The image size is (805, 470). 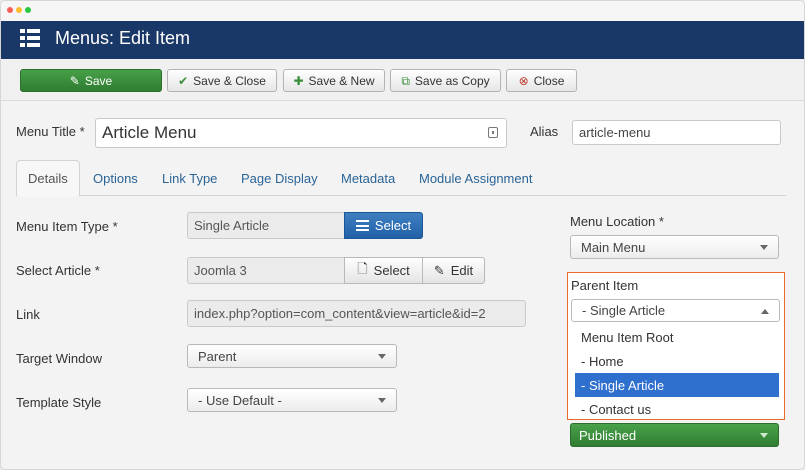 I want to click on close-circle-icon: ⊗, so click(x=523, y=80).